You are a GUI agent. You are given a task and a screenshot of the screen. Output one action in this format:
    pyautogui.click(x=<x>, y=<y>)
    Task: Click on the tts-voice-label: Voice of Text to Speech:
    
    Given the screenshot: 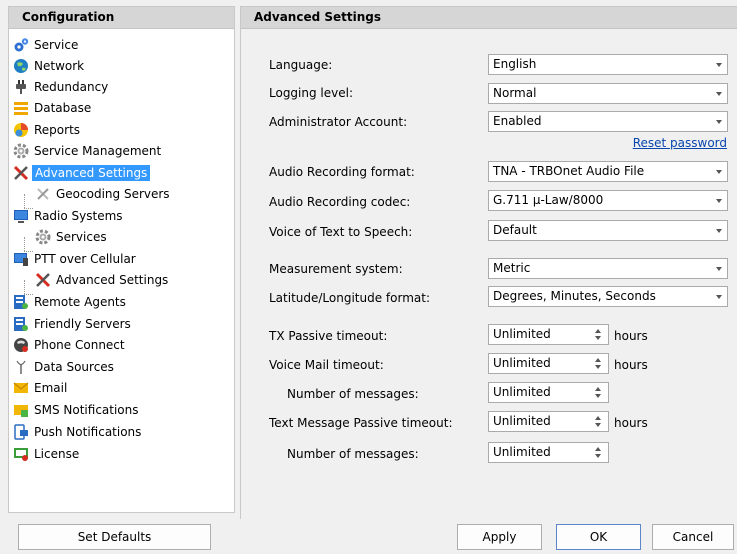 What is the action you would take?
    pyautogui.click(x=341, y=232)
    